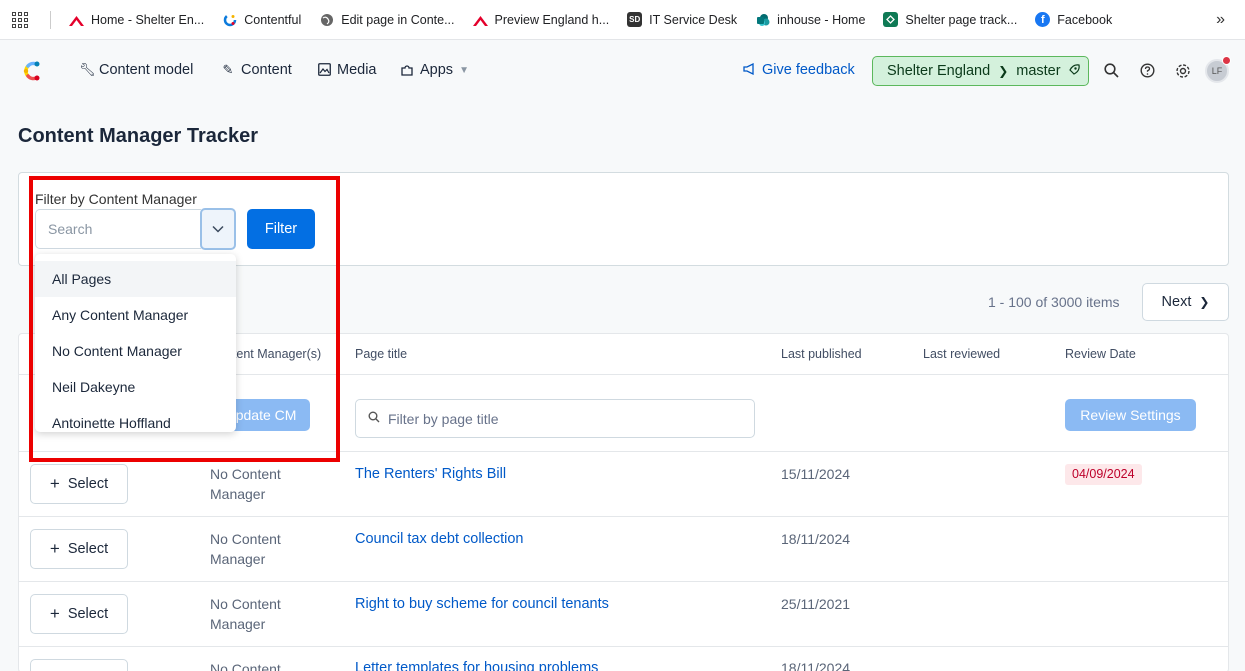 The height and width of the screenshot is (671, 1245). I want to click on rocket-icon, so click(1074, 71).